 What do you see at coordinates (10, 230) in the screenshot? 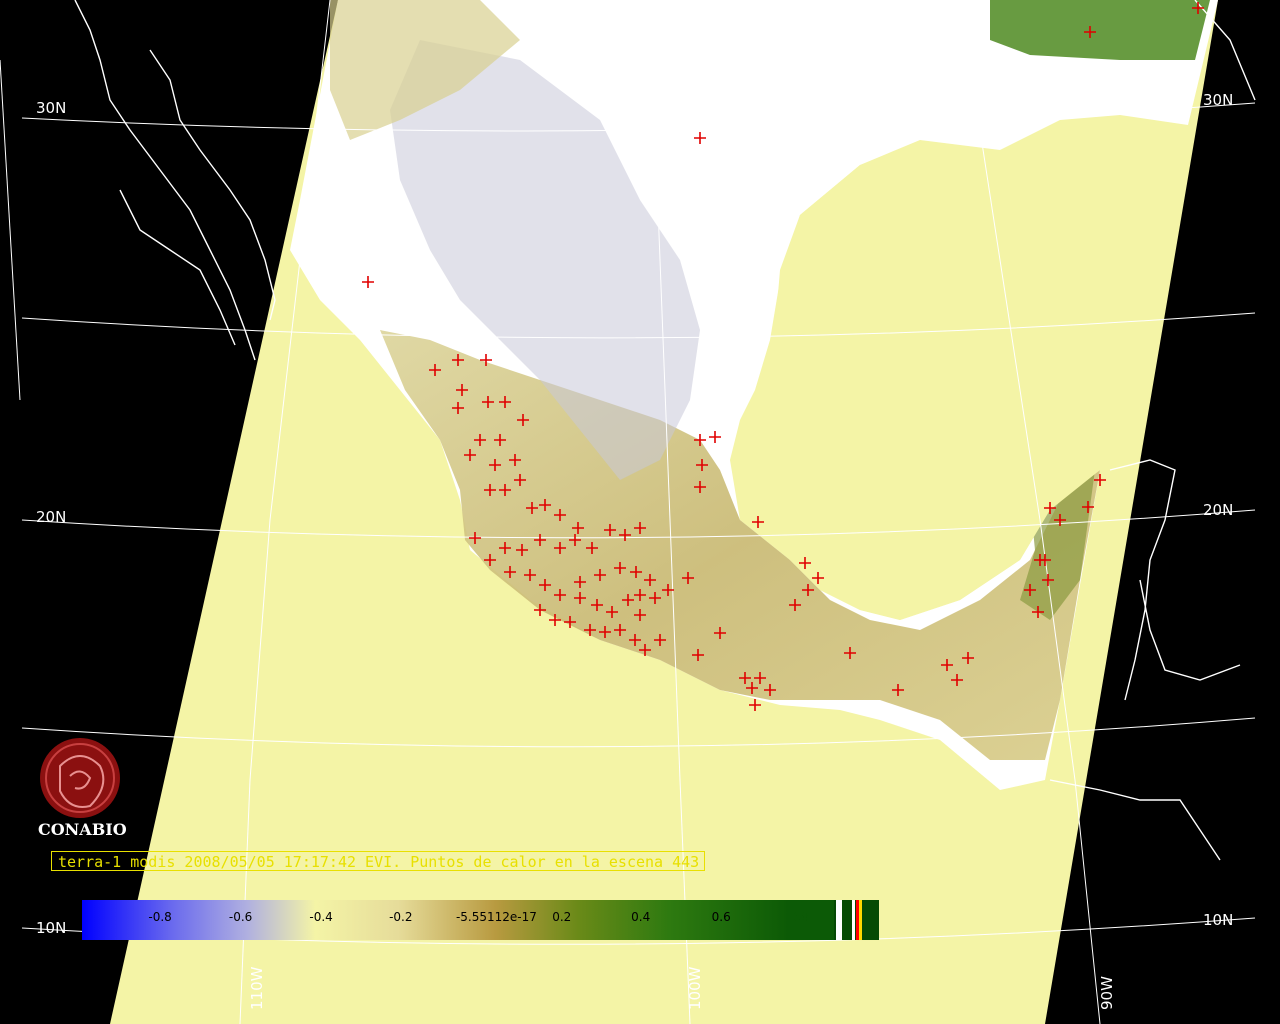
I see `gridline-120w` at bounding box center [10, 230].